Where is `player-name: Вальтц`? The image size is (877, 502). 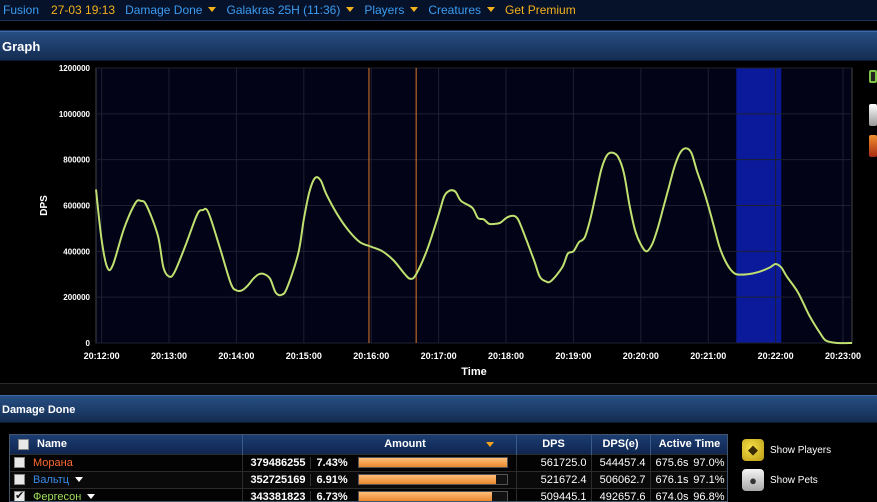 player-name: Вальтц is located at coordinates (51, 480).